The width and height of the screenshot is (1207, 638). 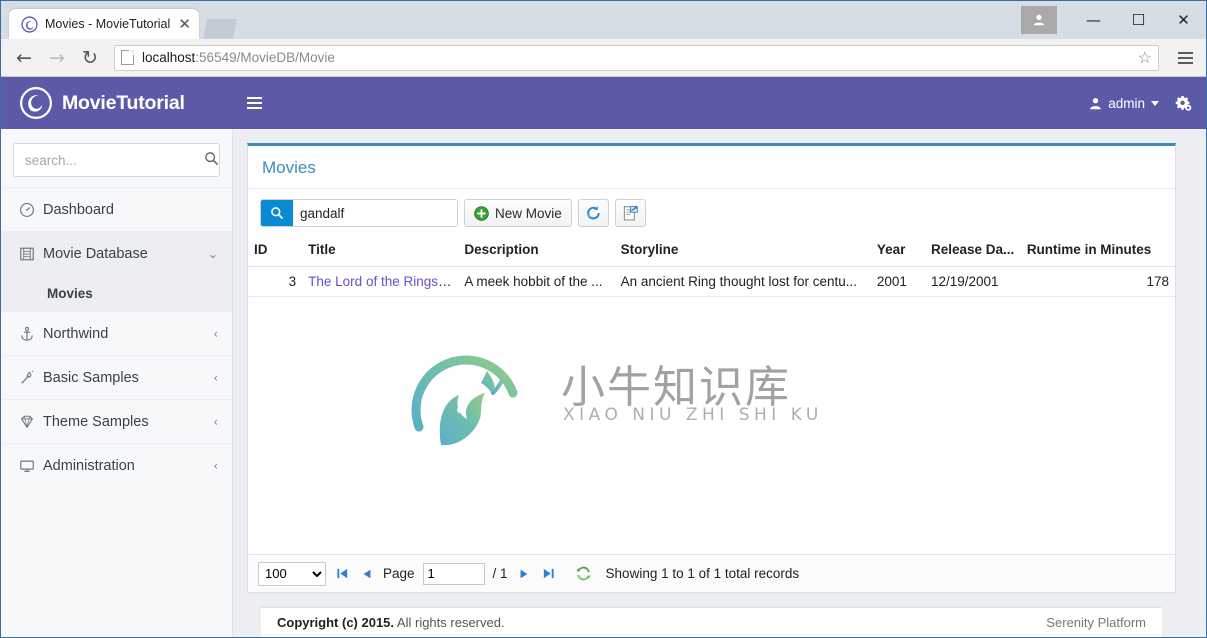 I want to click on first-page-button, so click(x=342, y=573).